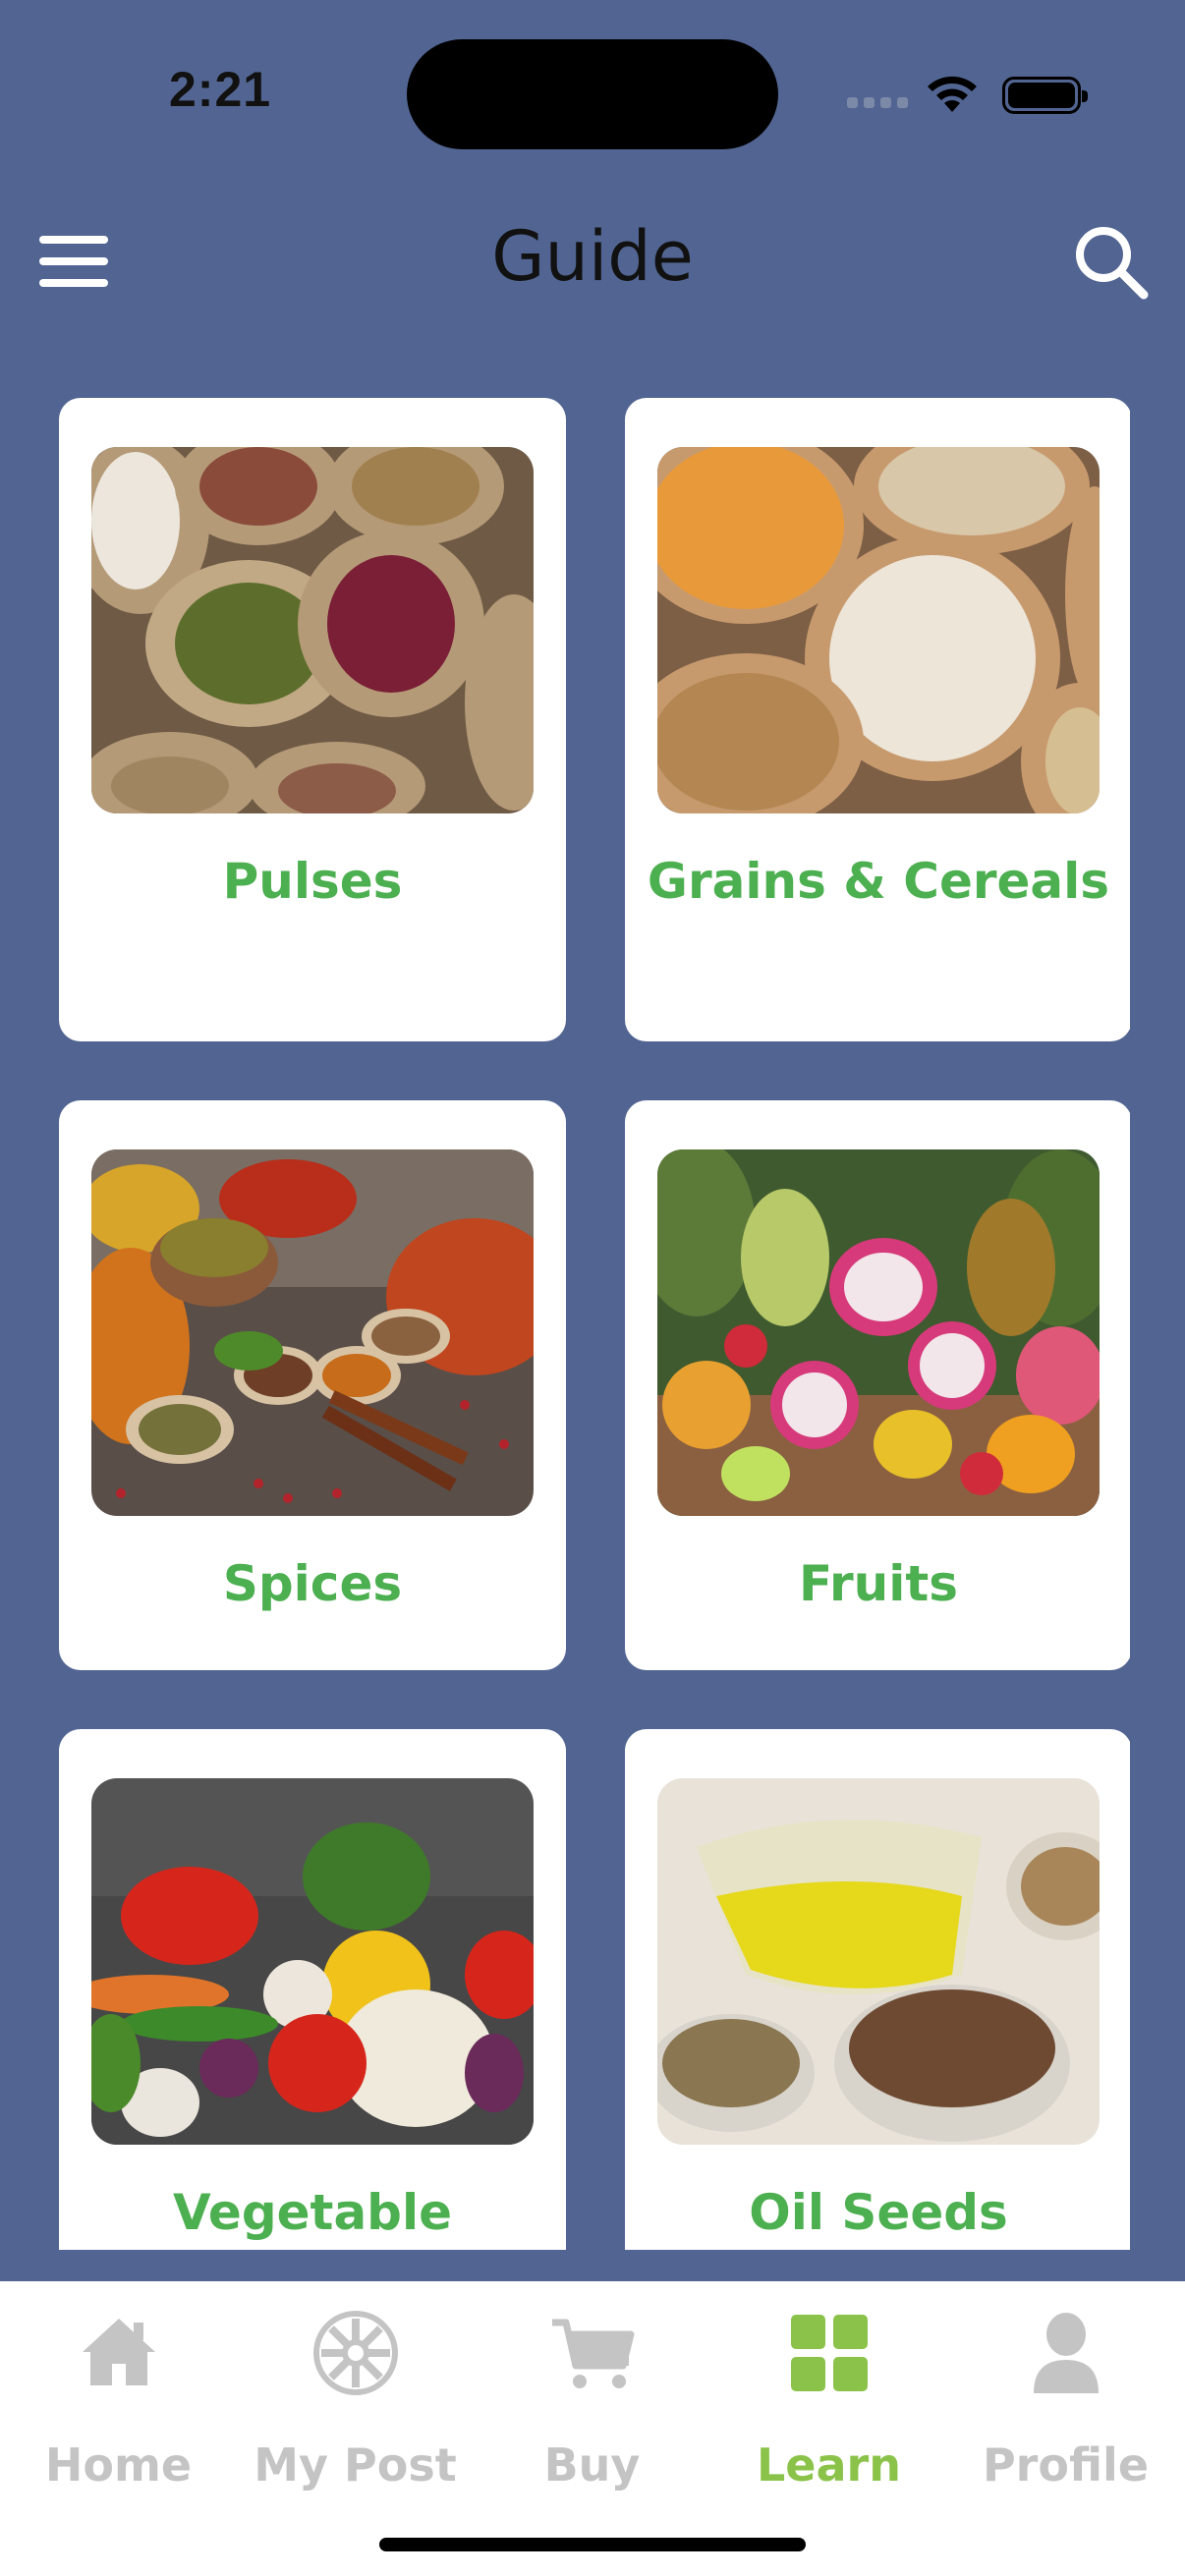  Describe the element at coordinates (879, 1332) in the screenshot. I see `category-image-fruits` at that location.